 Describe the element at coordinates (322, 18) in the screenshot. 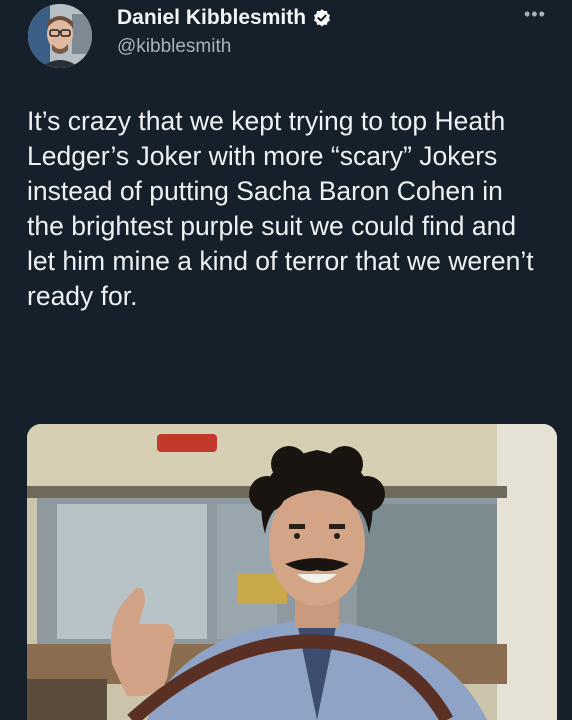

I see `verified-badge-icon` at that location.